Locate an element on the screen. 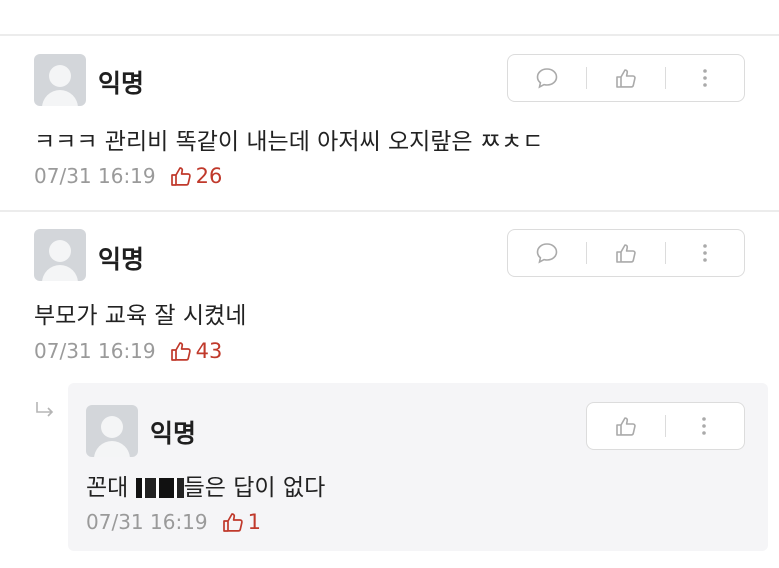 This screenshot has width=779, height=568. reply-actions is located at coordinates (665, 426).